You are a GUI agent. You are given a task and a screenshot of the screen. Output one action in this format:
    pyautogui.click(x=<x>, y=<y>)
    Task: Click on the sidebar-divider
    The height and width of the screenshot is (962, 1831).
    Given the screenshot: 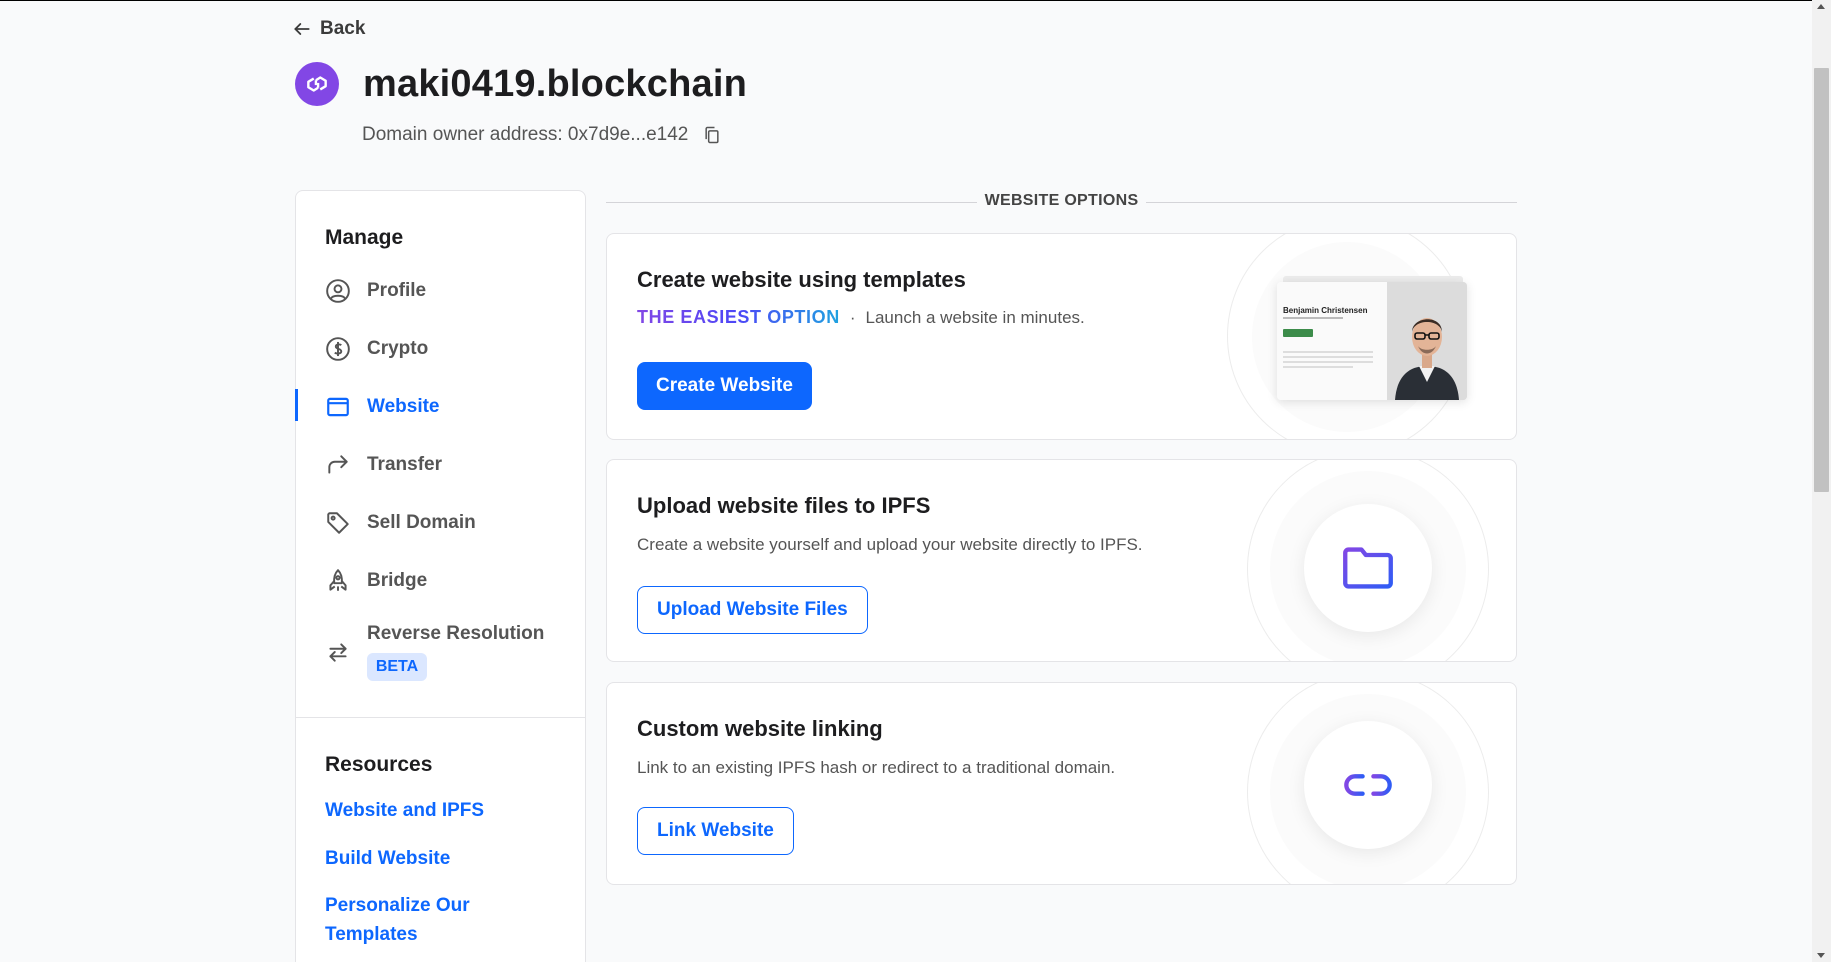 What is the action you would take?
    pyautogui.click(x=440, y=717)
    